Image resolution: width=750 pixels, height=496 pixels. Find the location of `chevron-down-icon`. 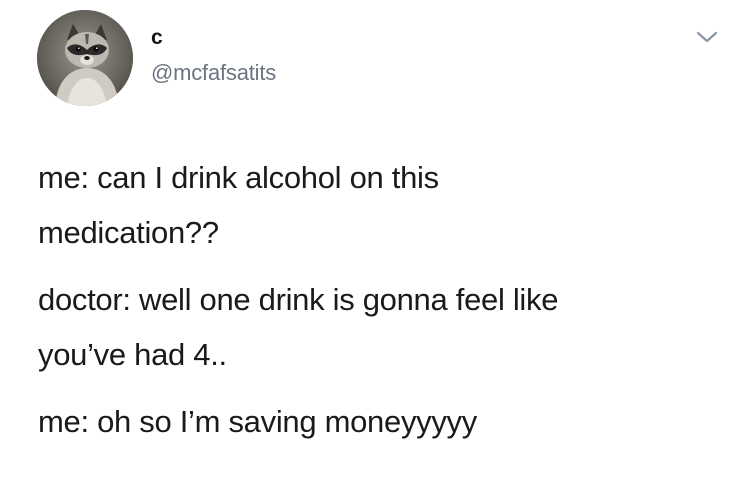

chevron-down-icon is located at coordinates (707, 37).